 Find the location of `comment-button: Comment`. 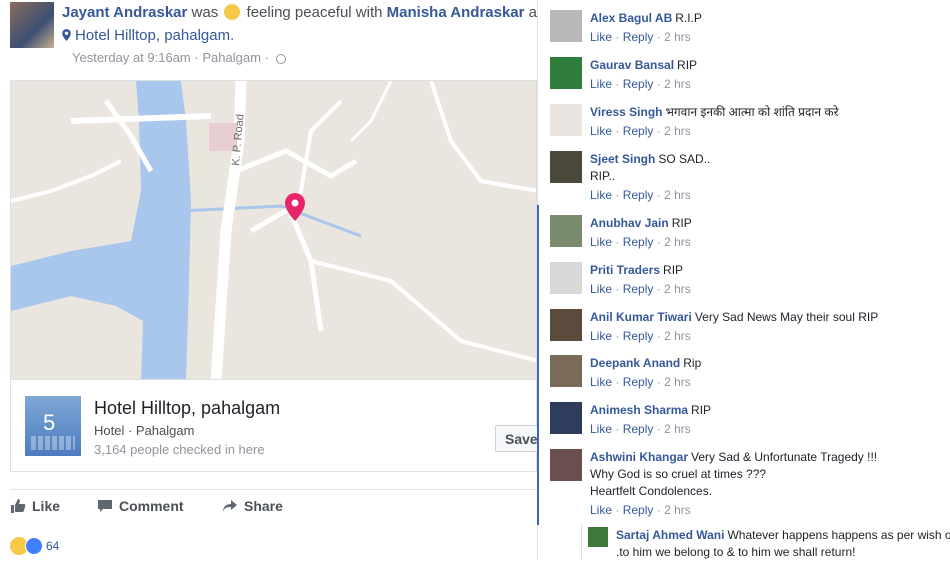

comment-button: Comment is located at coordinates (140, 506).